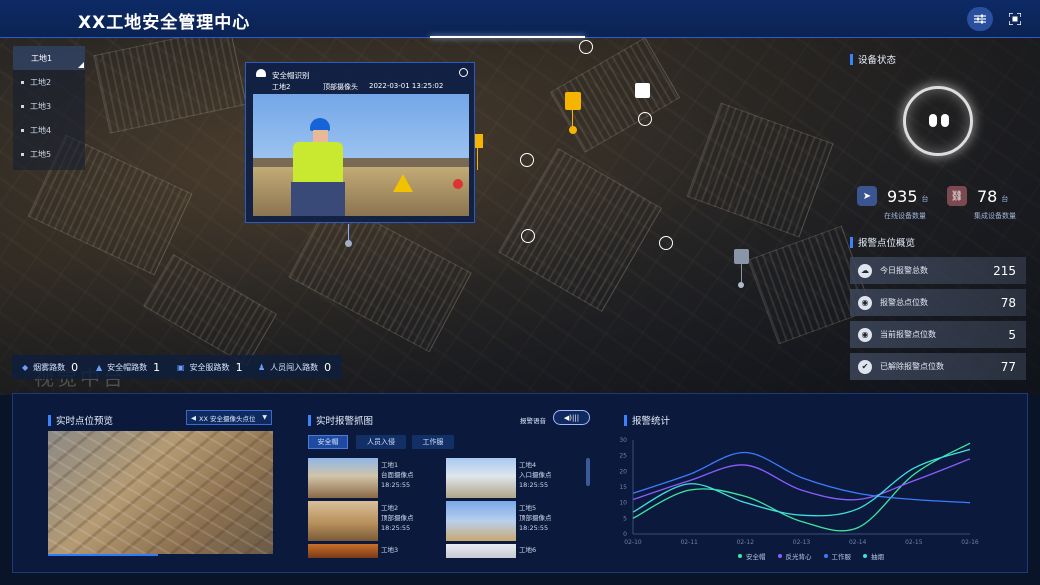 This screenshot has width=1040, height=585. I want to click on collapse-arrow-icon, so click(81, 65).